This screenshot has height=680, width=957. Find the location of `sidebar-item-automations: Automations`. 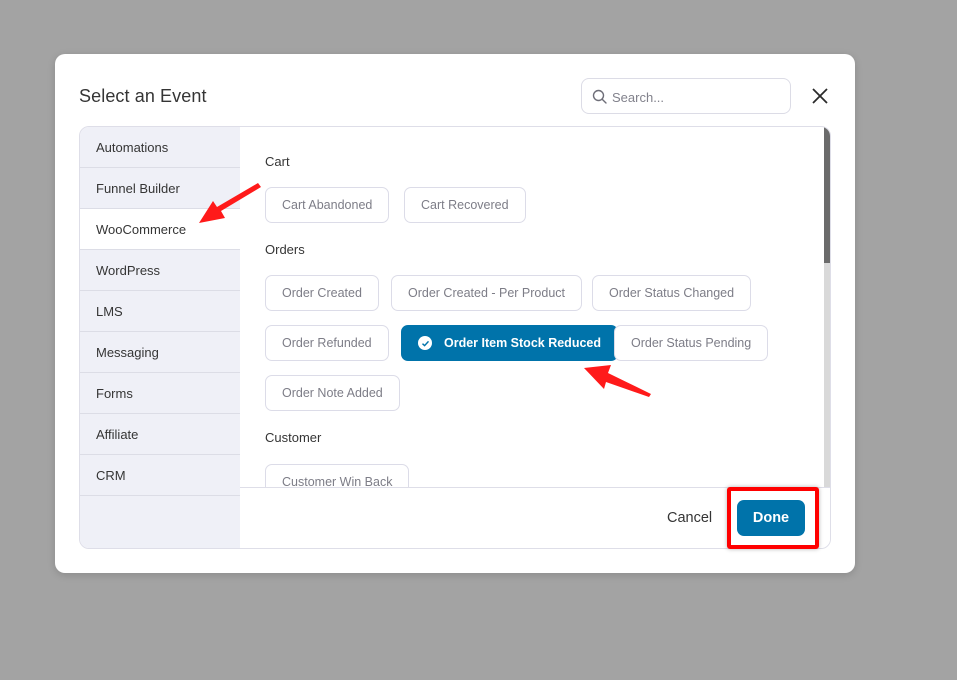

sidebar-item-automations: Automations is located at coordinates (160, 147).